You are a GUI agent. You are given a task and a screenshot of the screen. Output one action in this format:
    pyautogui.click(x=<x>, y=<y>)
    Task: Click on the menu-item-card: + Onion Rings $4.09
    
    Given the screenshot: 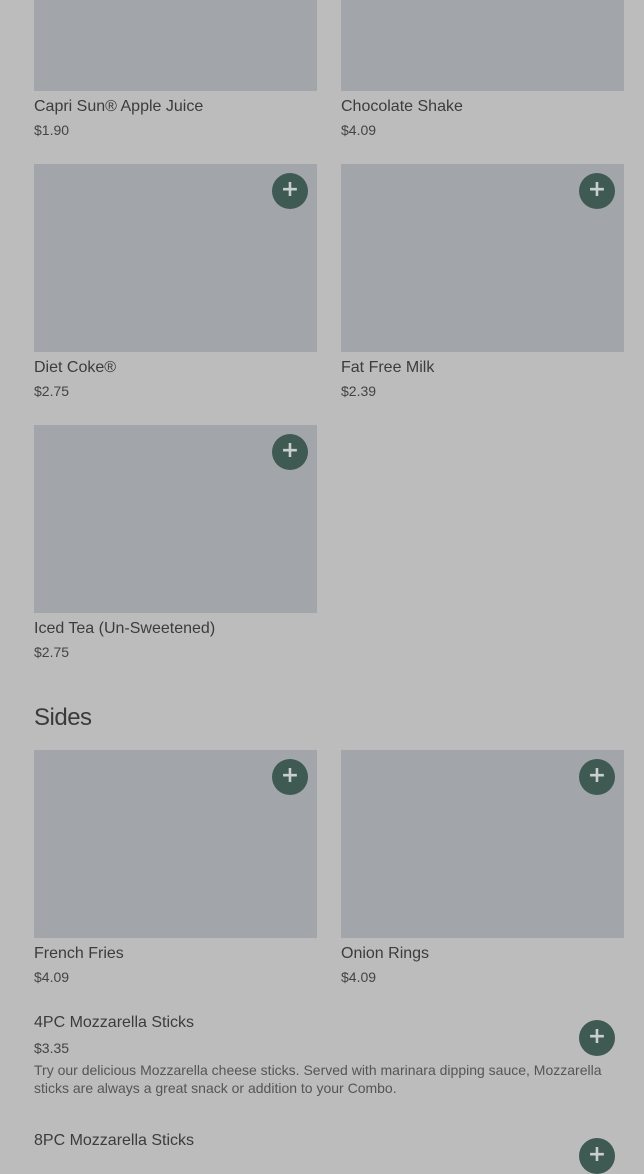 What is the action you would take?
    pyautogui.click(x=482, y=868)
    